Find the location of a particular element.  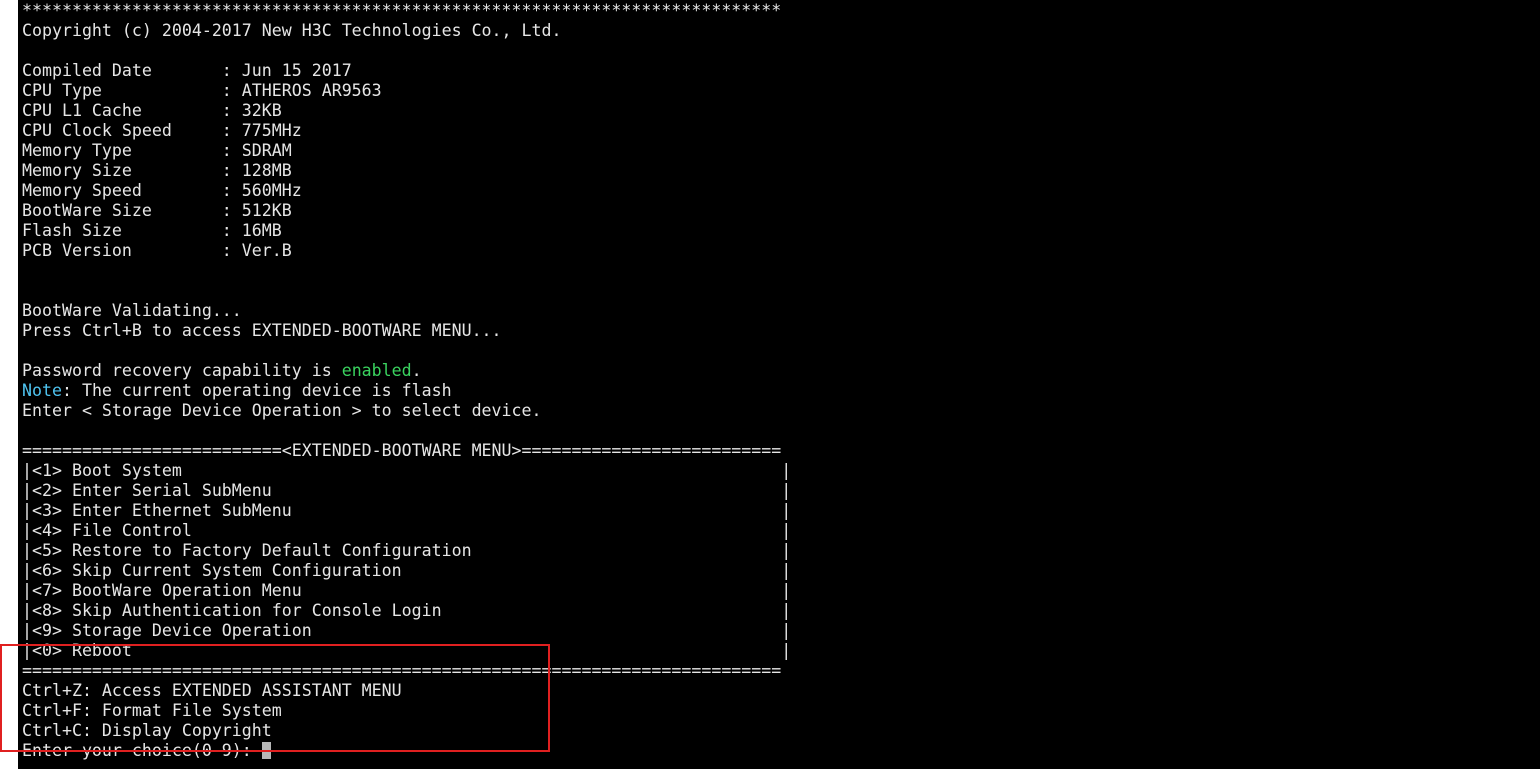

terminal-line-text: |<1> Boot System | is located at coordinates (407, 470).